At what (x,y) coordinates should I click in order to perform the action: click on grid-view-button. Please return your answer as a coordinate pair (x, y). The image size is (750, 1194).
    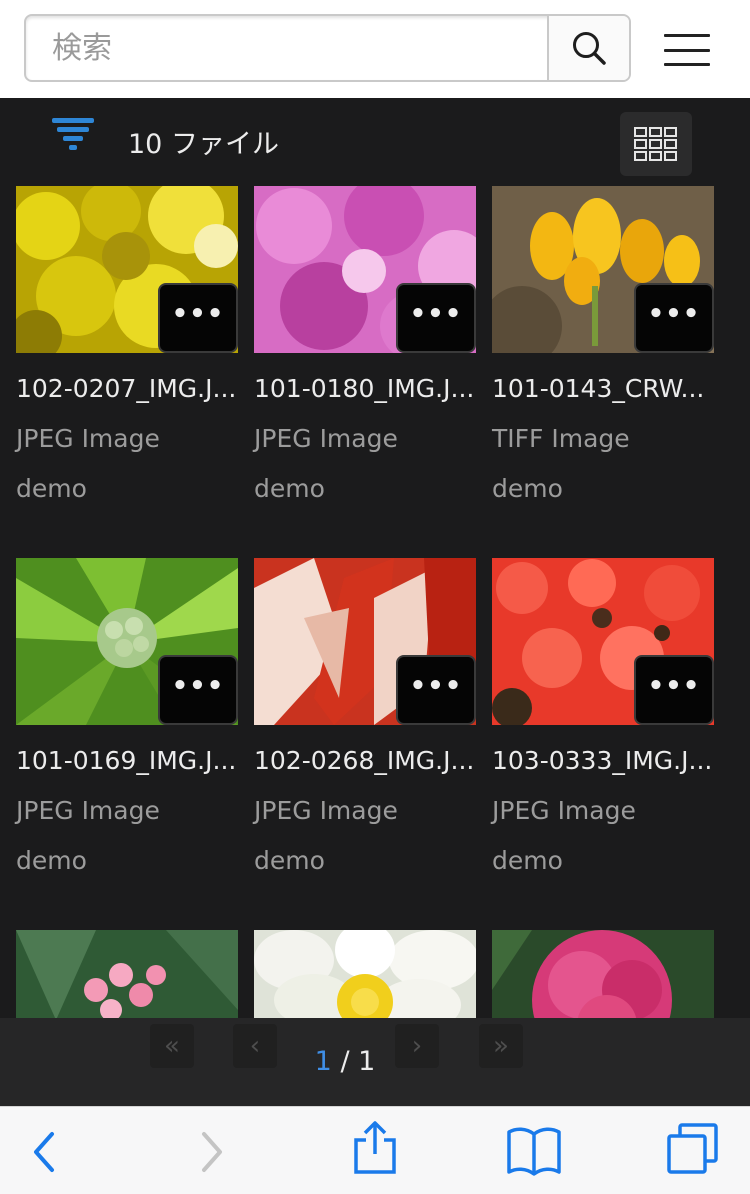
    Looking at the image, I should click on (656, 144).